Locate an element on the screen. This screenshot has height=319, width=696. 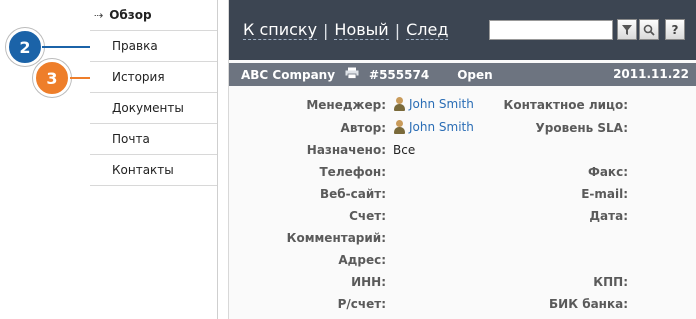
search-button is located at coordinates (649, 29).